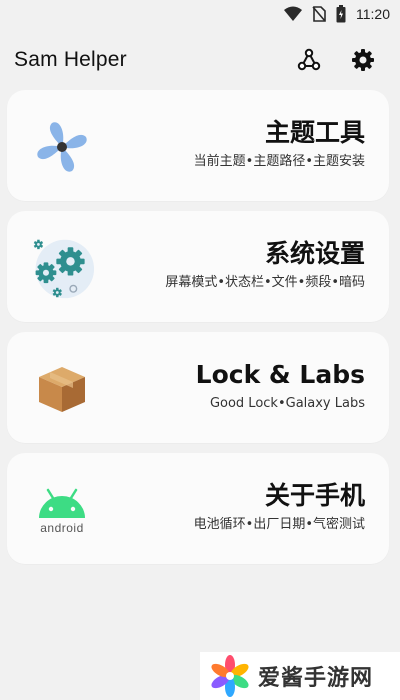 The image size is (400, 700). I want to click on lock-labs-text: Lock & Labs Good Lock•Galaxy Labs, so click(280, 386).